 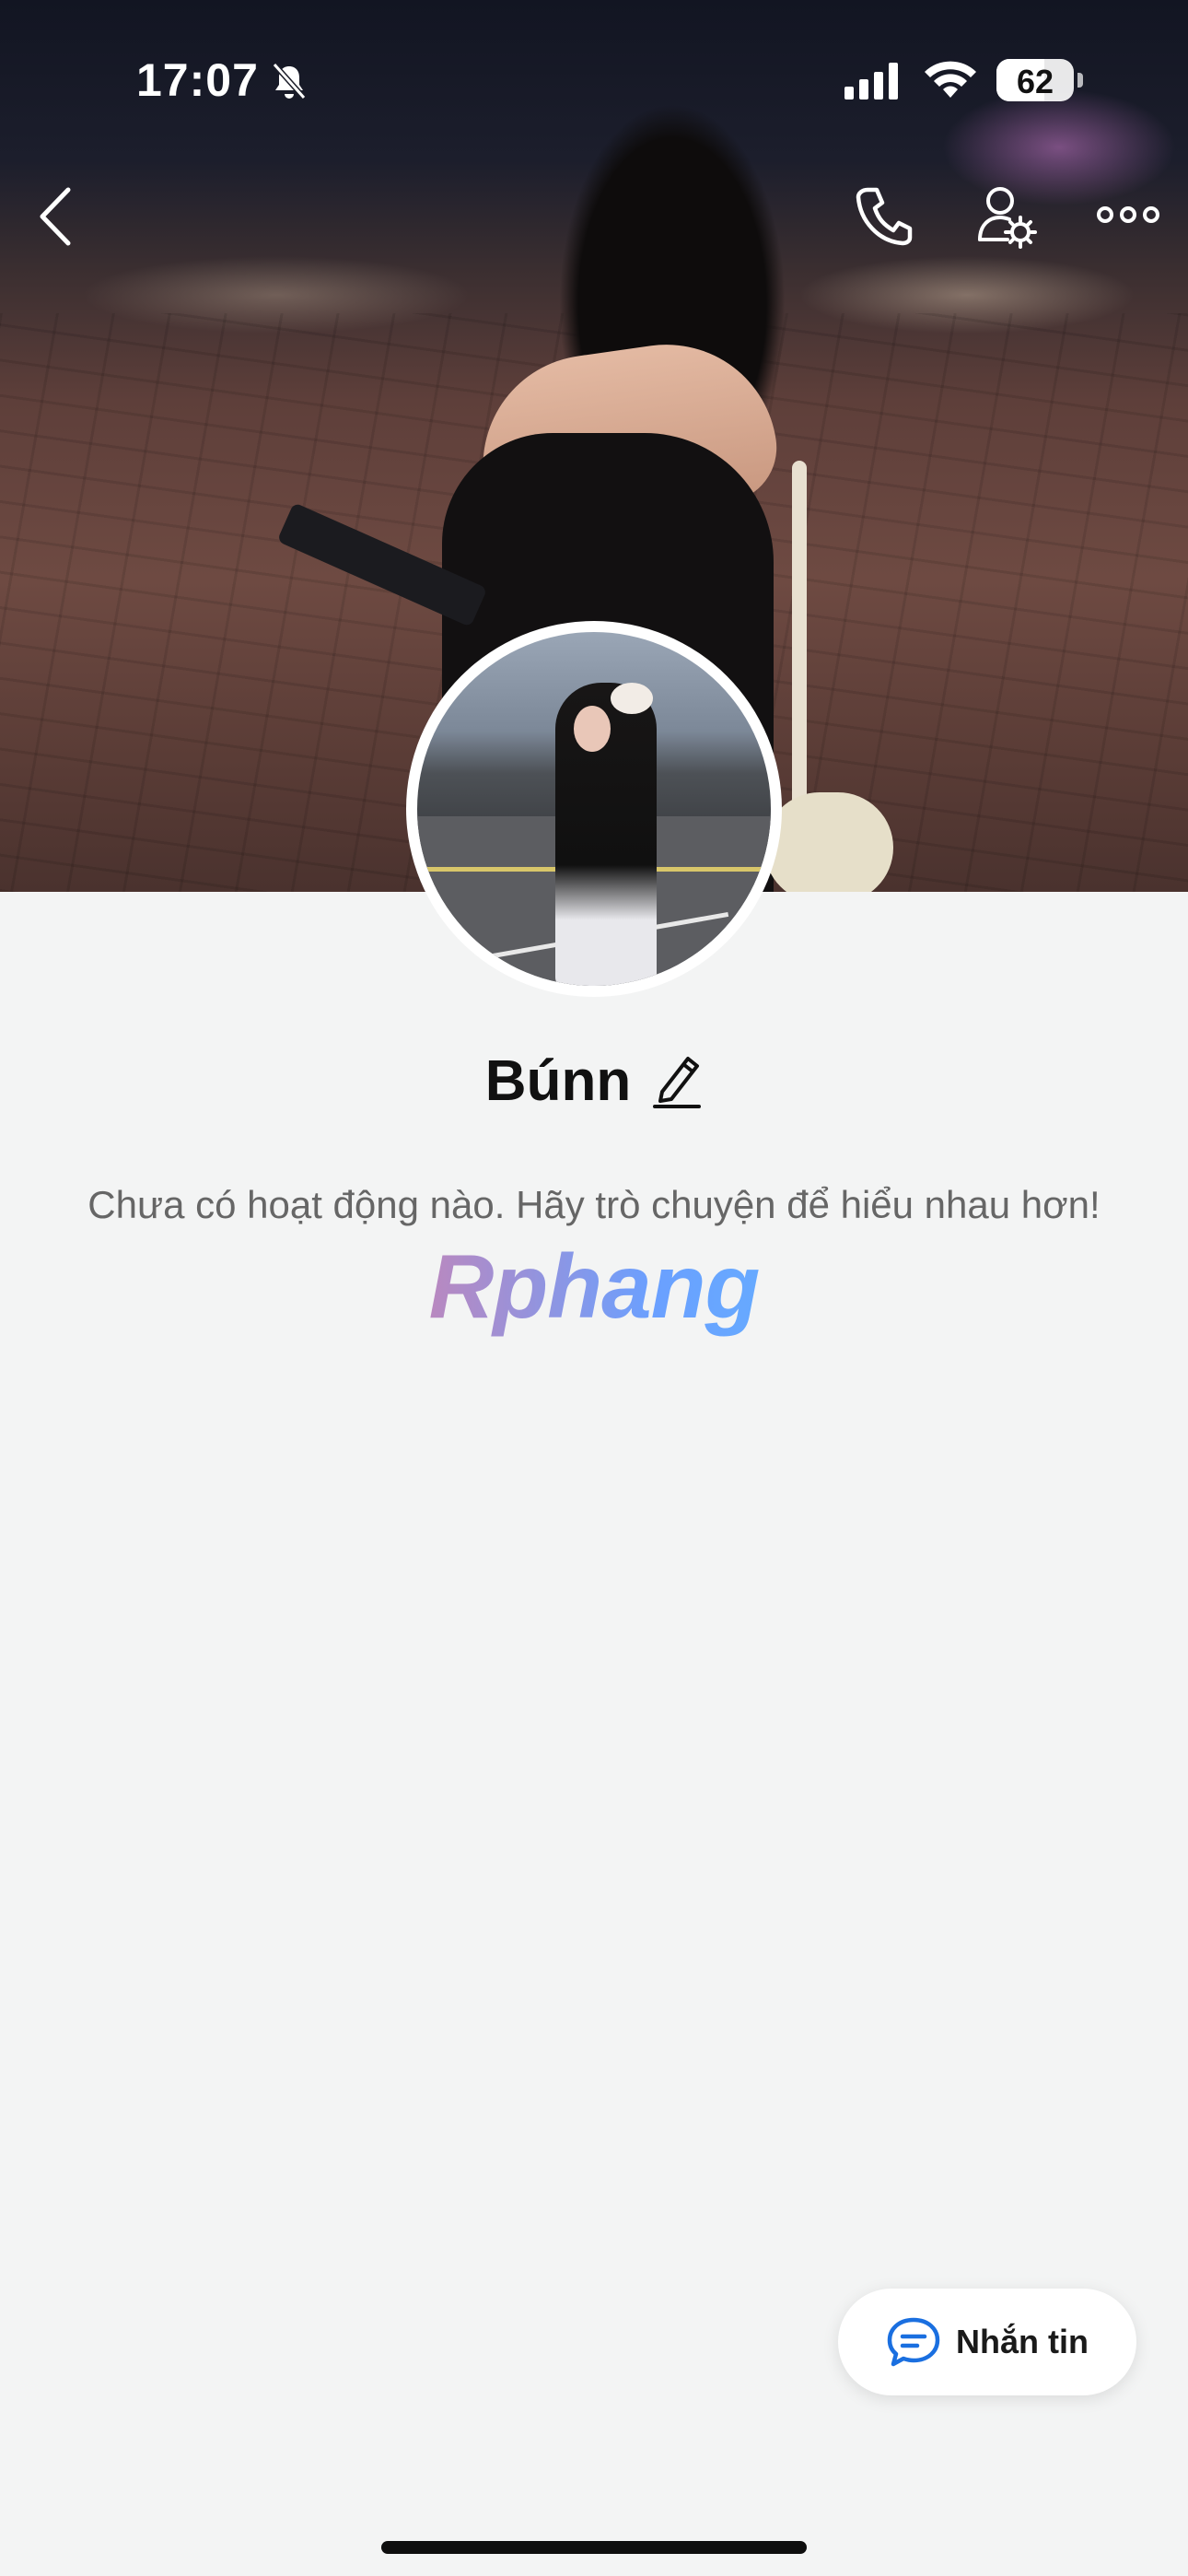 I want to click on phone-icon, so click(x=884, y=215).